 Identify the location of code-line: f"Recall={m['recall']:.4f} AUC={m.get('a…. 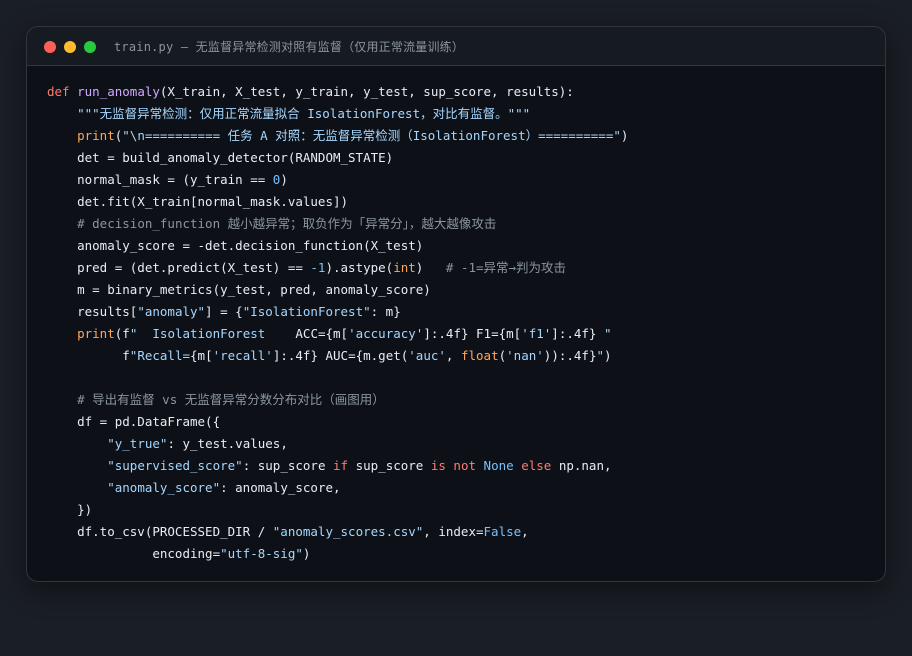
(461, 356).